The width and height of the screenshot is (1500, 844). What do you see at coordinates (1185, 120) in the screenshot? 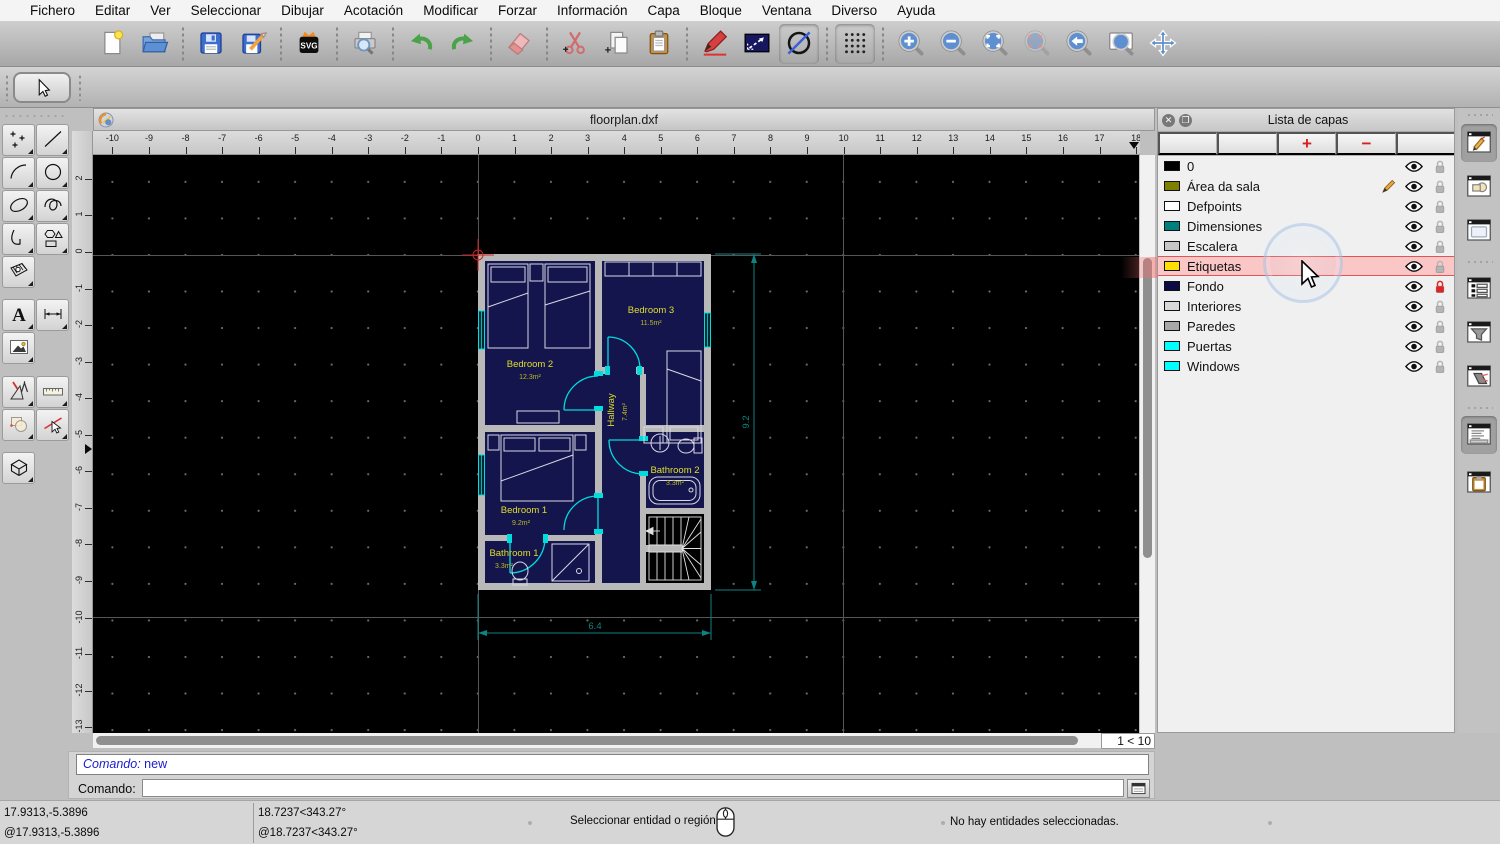
I see `undock-icon: ❐` at bounding box center [1185, 120].